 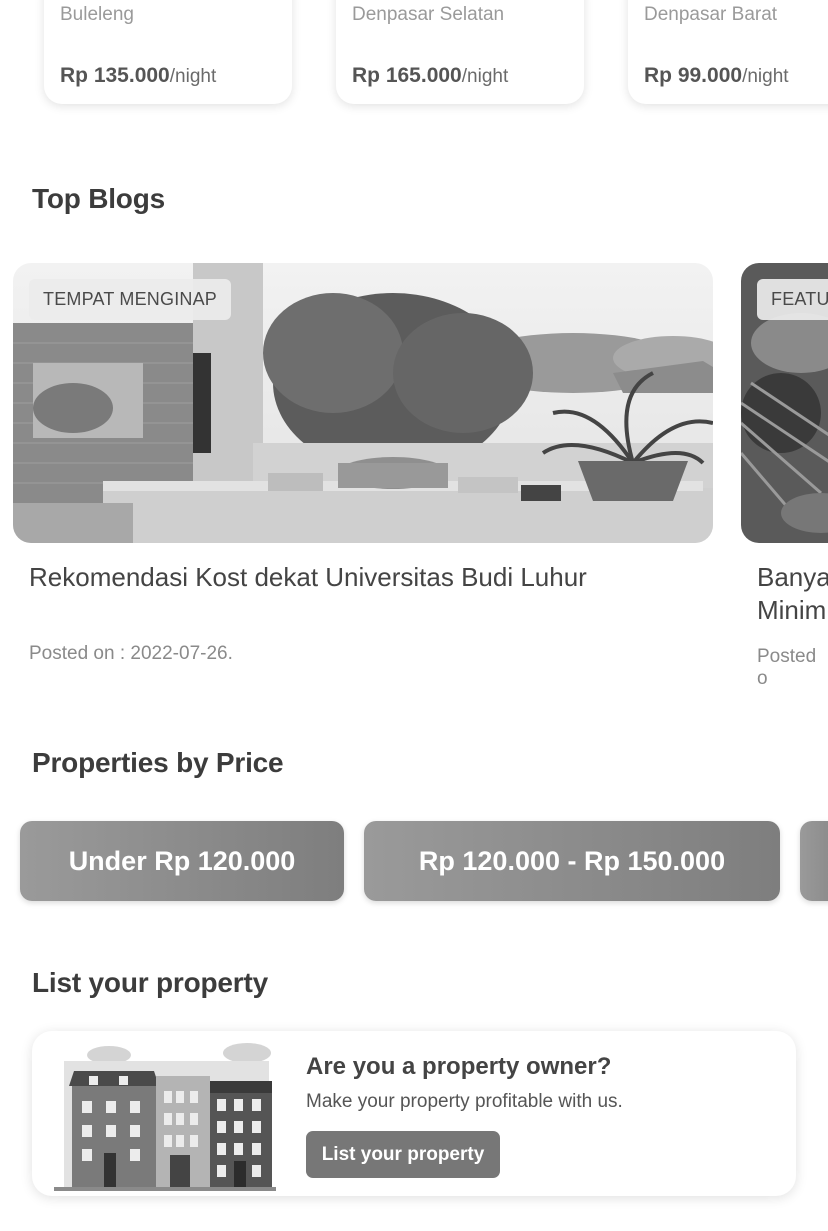 I want to click on blog-category-badge: TEMPAT MENGINAP, so click(x=130, y=299).